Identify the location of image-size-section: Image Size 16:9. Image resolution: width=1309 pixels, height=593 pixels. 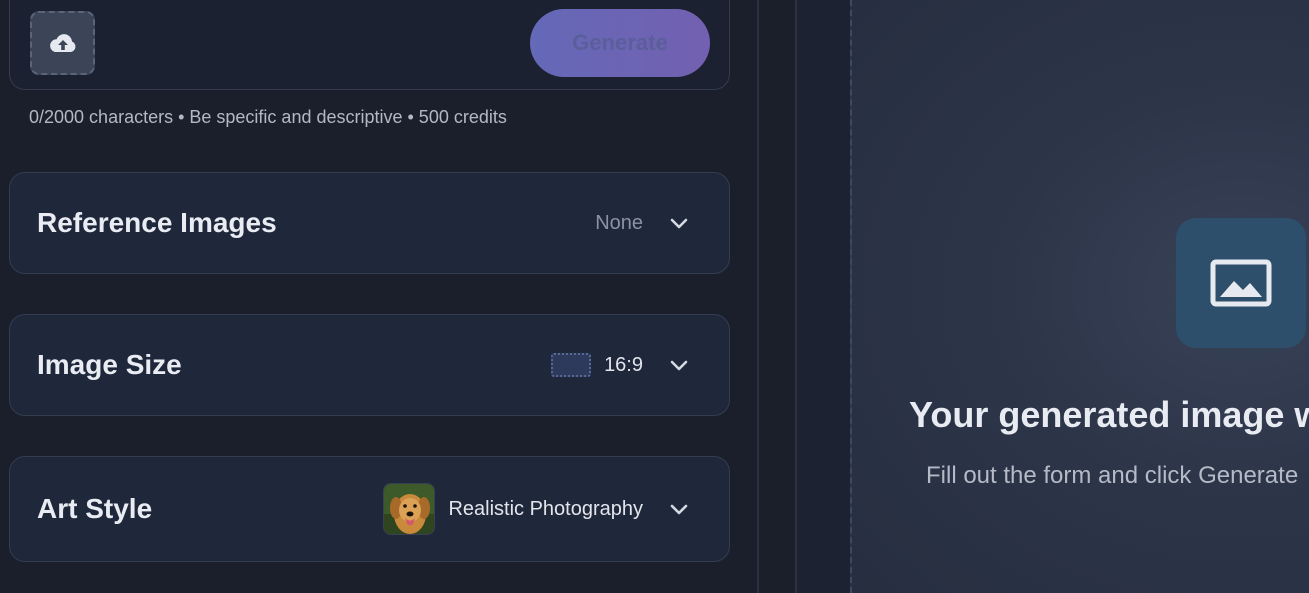
(369, 365).